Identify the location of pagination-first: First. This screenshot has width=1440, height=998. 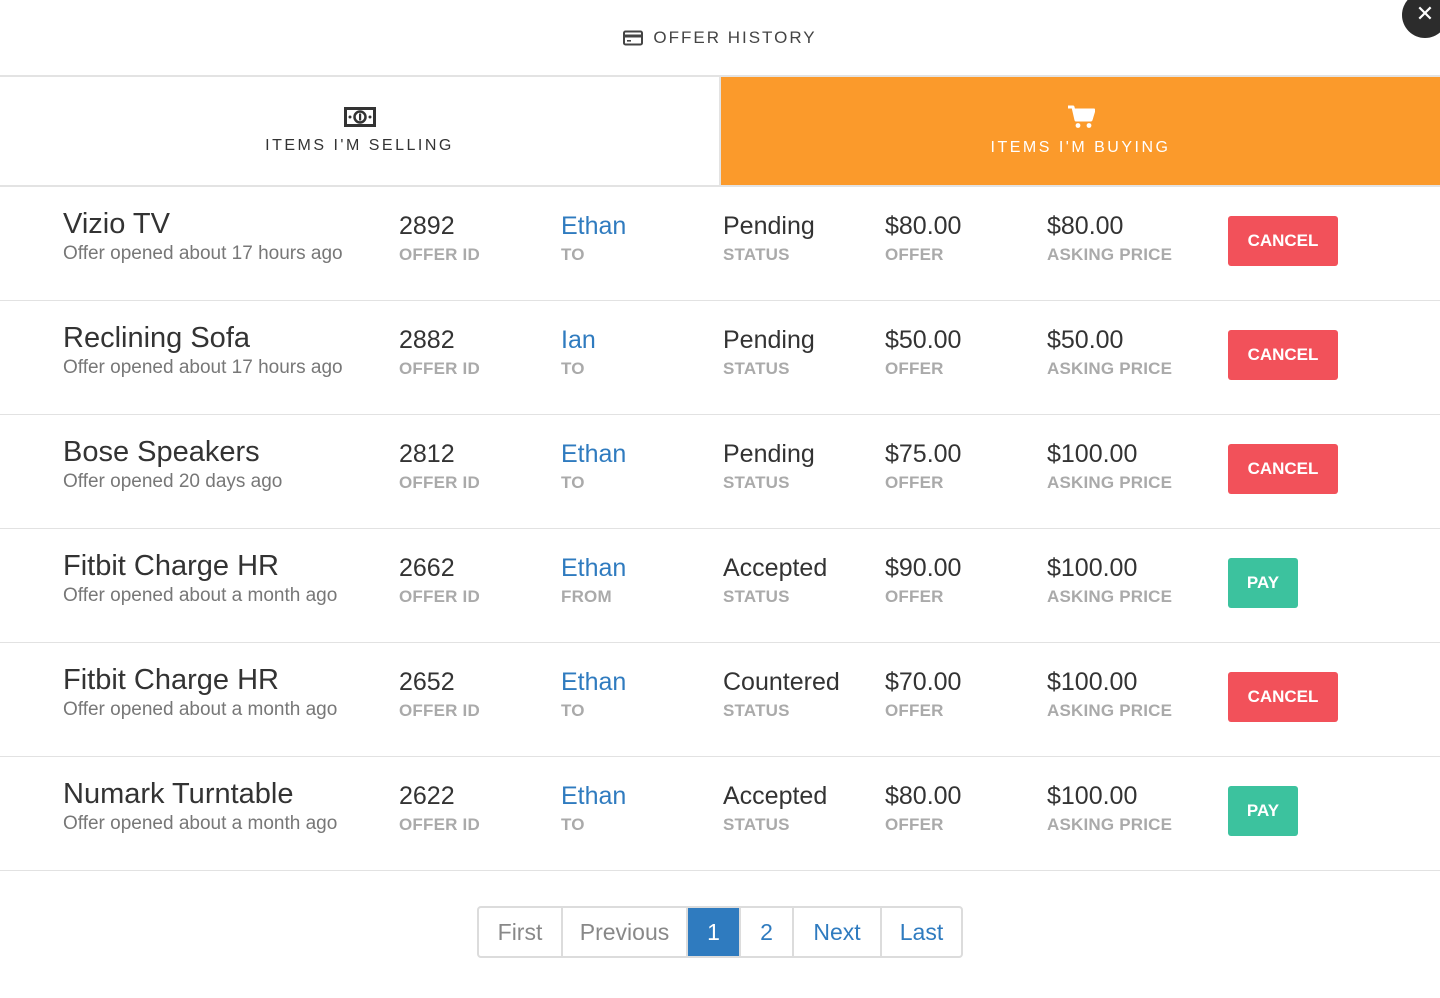
(521, 932).